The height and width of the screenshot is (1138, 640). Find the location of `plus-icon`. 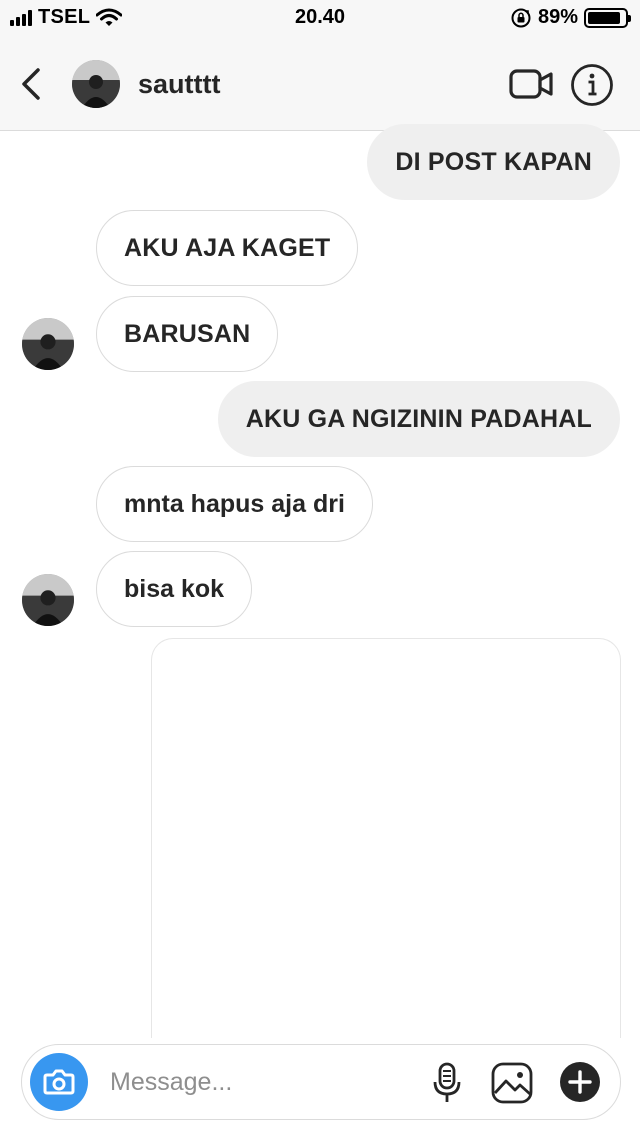

plus-icon is located at coordinates (580, 1082).